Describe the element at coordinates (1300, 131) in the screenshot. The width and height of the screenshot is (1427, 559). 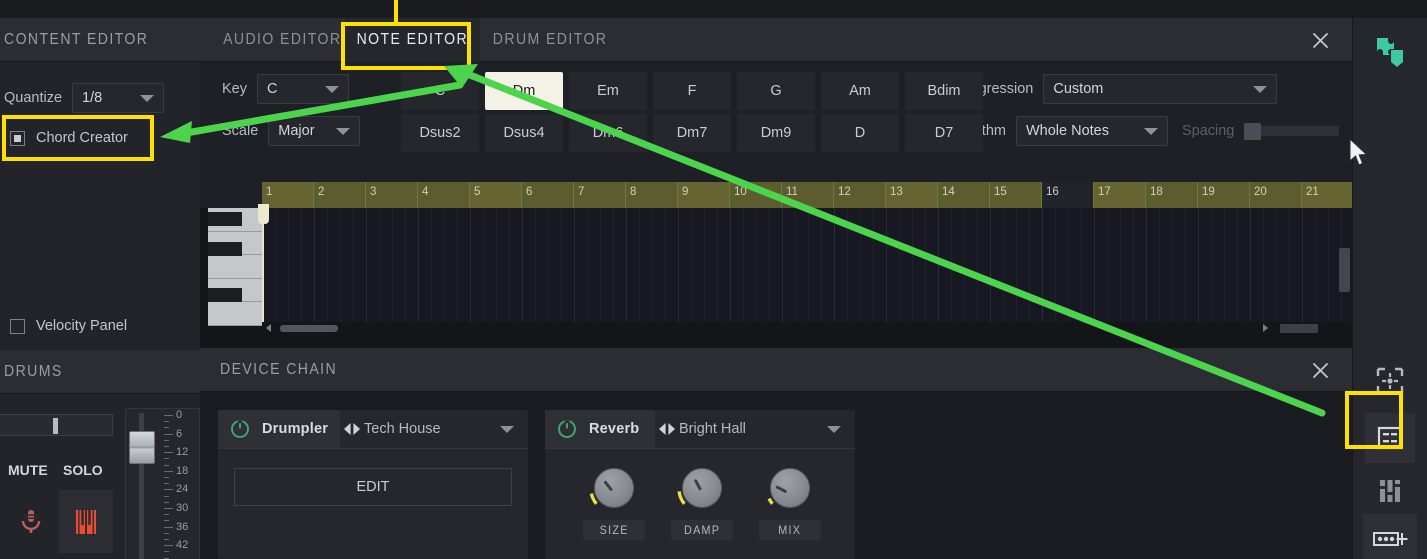
I see `spacing-slider` at that location.